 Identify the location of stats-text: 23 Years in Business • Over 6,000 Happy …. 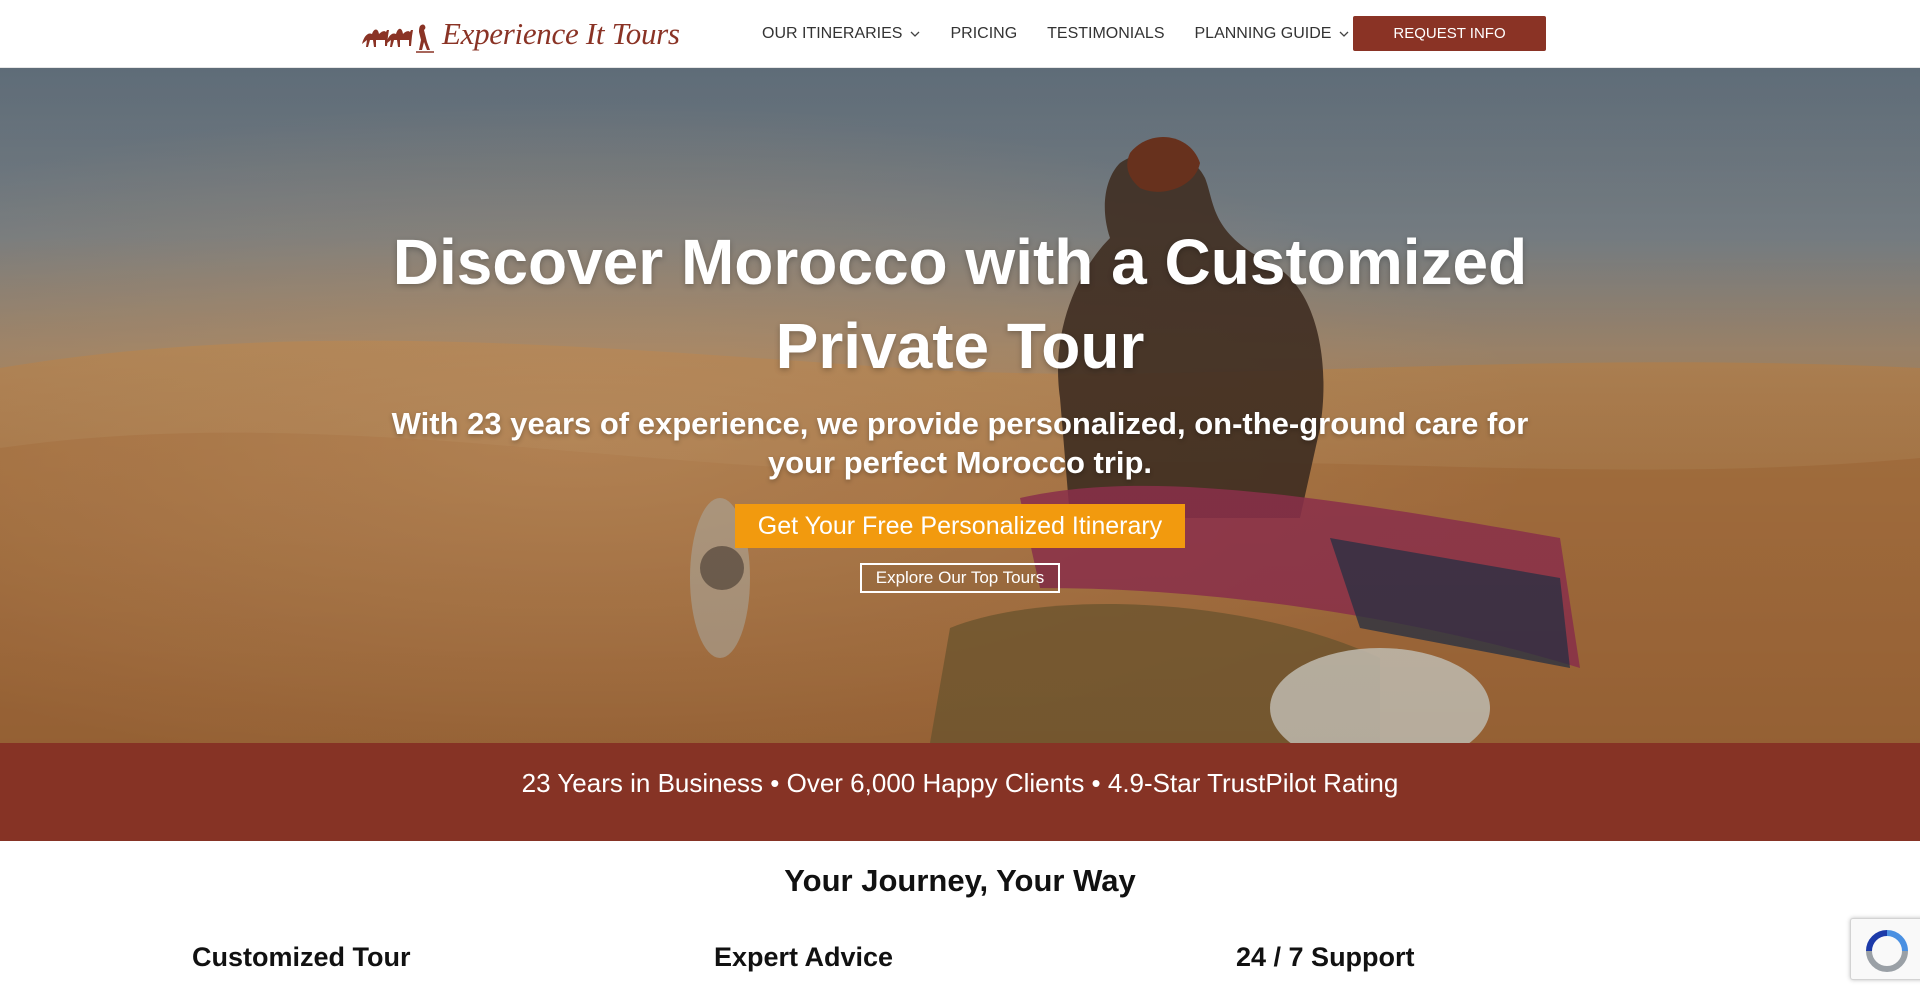
(960, 782).